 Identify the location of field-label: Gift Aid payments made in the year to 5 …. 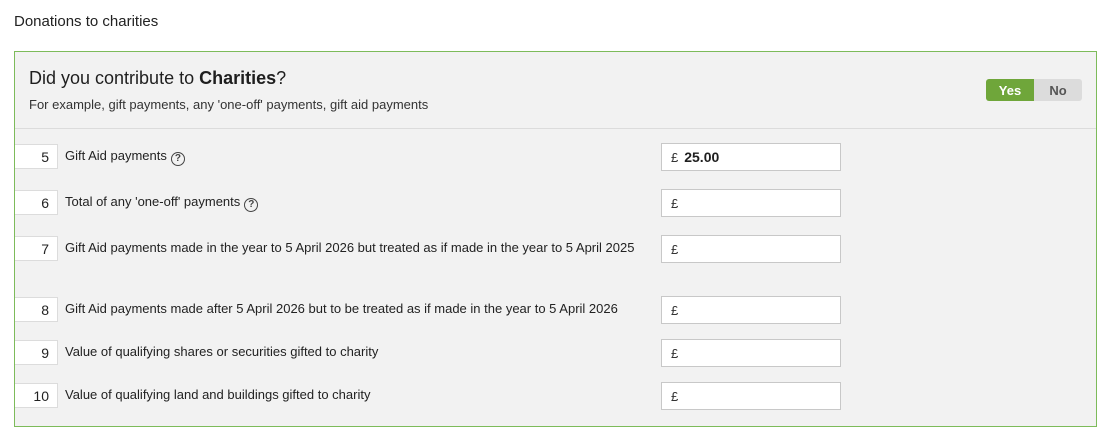
(360, 248).